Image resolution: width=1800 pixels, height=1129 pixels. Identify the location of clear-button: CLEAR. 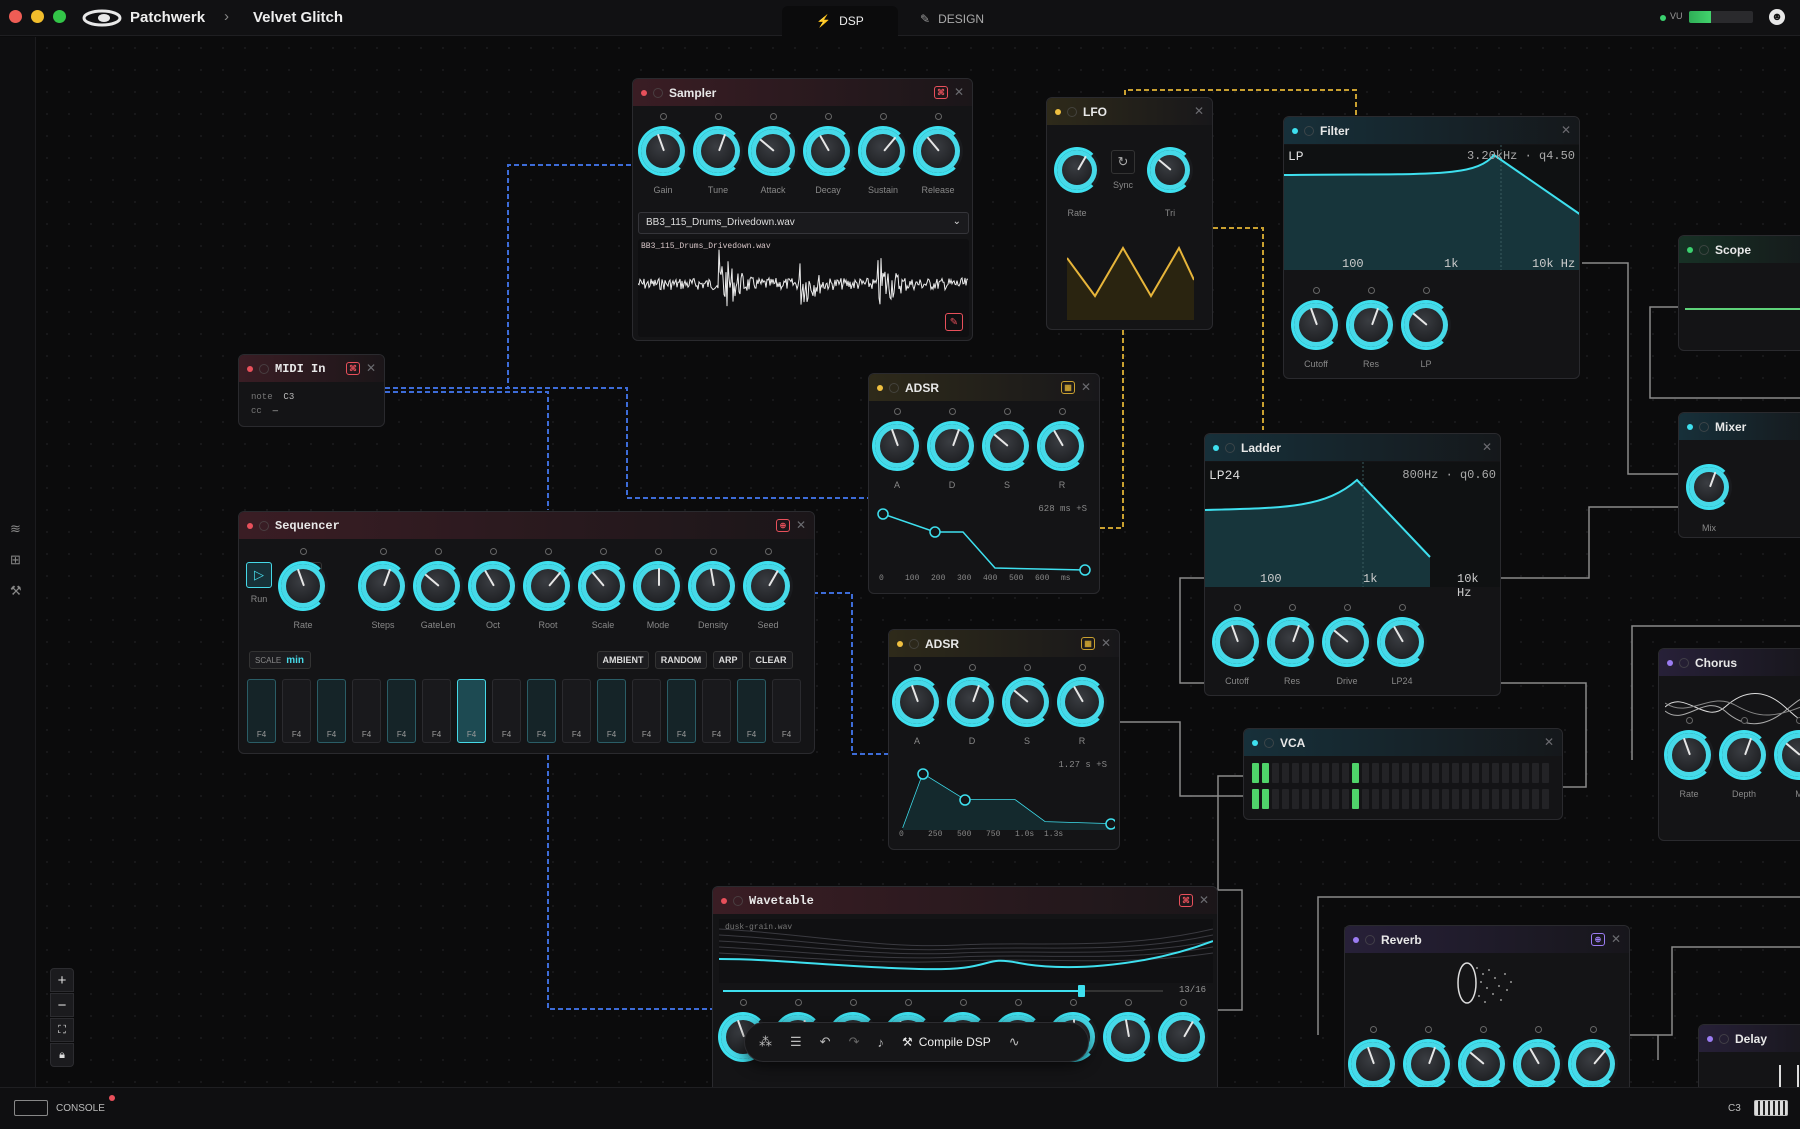
(771, 660).